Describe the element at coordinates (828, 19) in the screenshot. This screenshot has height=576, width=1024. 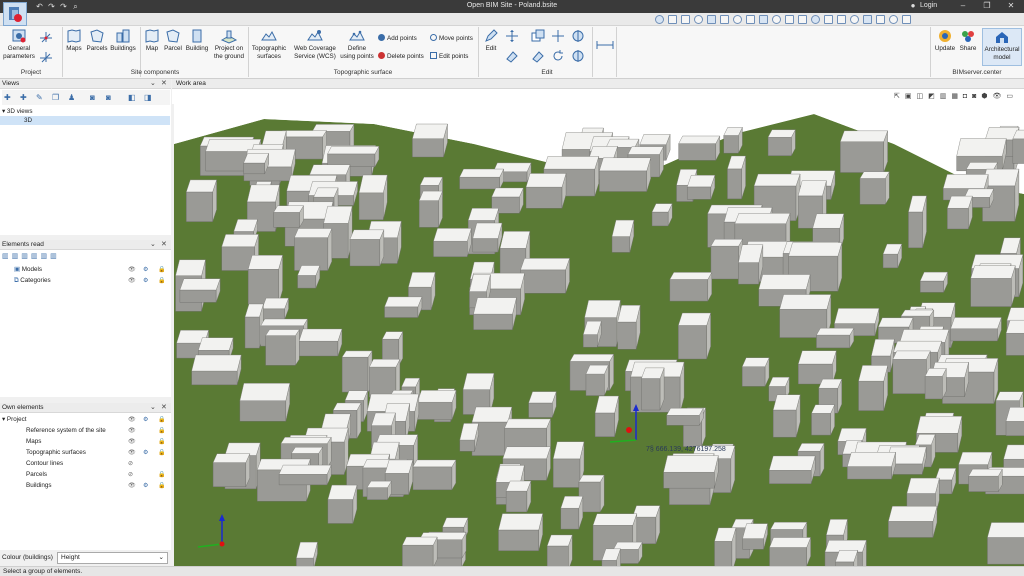
I see `grid-a-icon` at that location.